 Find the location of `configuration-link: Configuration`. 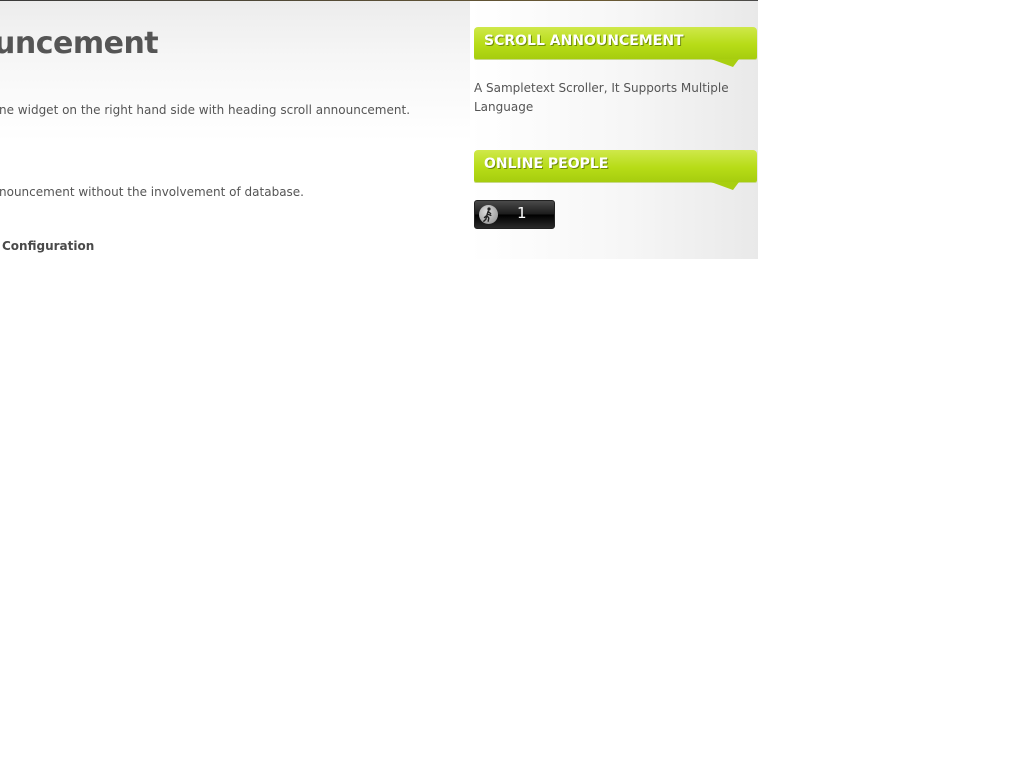

configuration-link: Configuration is located at coordinates (48, 246).